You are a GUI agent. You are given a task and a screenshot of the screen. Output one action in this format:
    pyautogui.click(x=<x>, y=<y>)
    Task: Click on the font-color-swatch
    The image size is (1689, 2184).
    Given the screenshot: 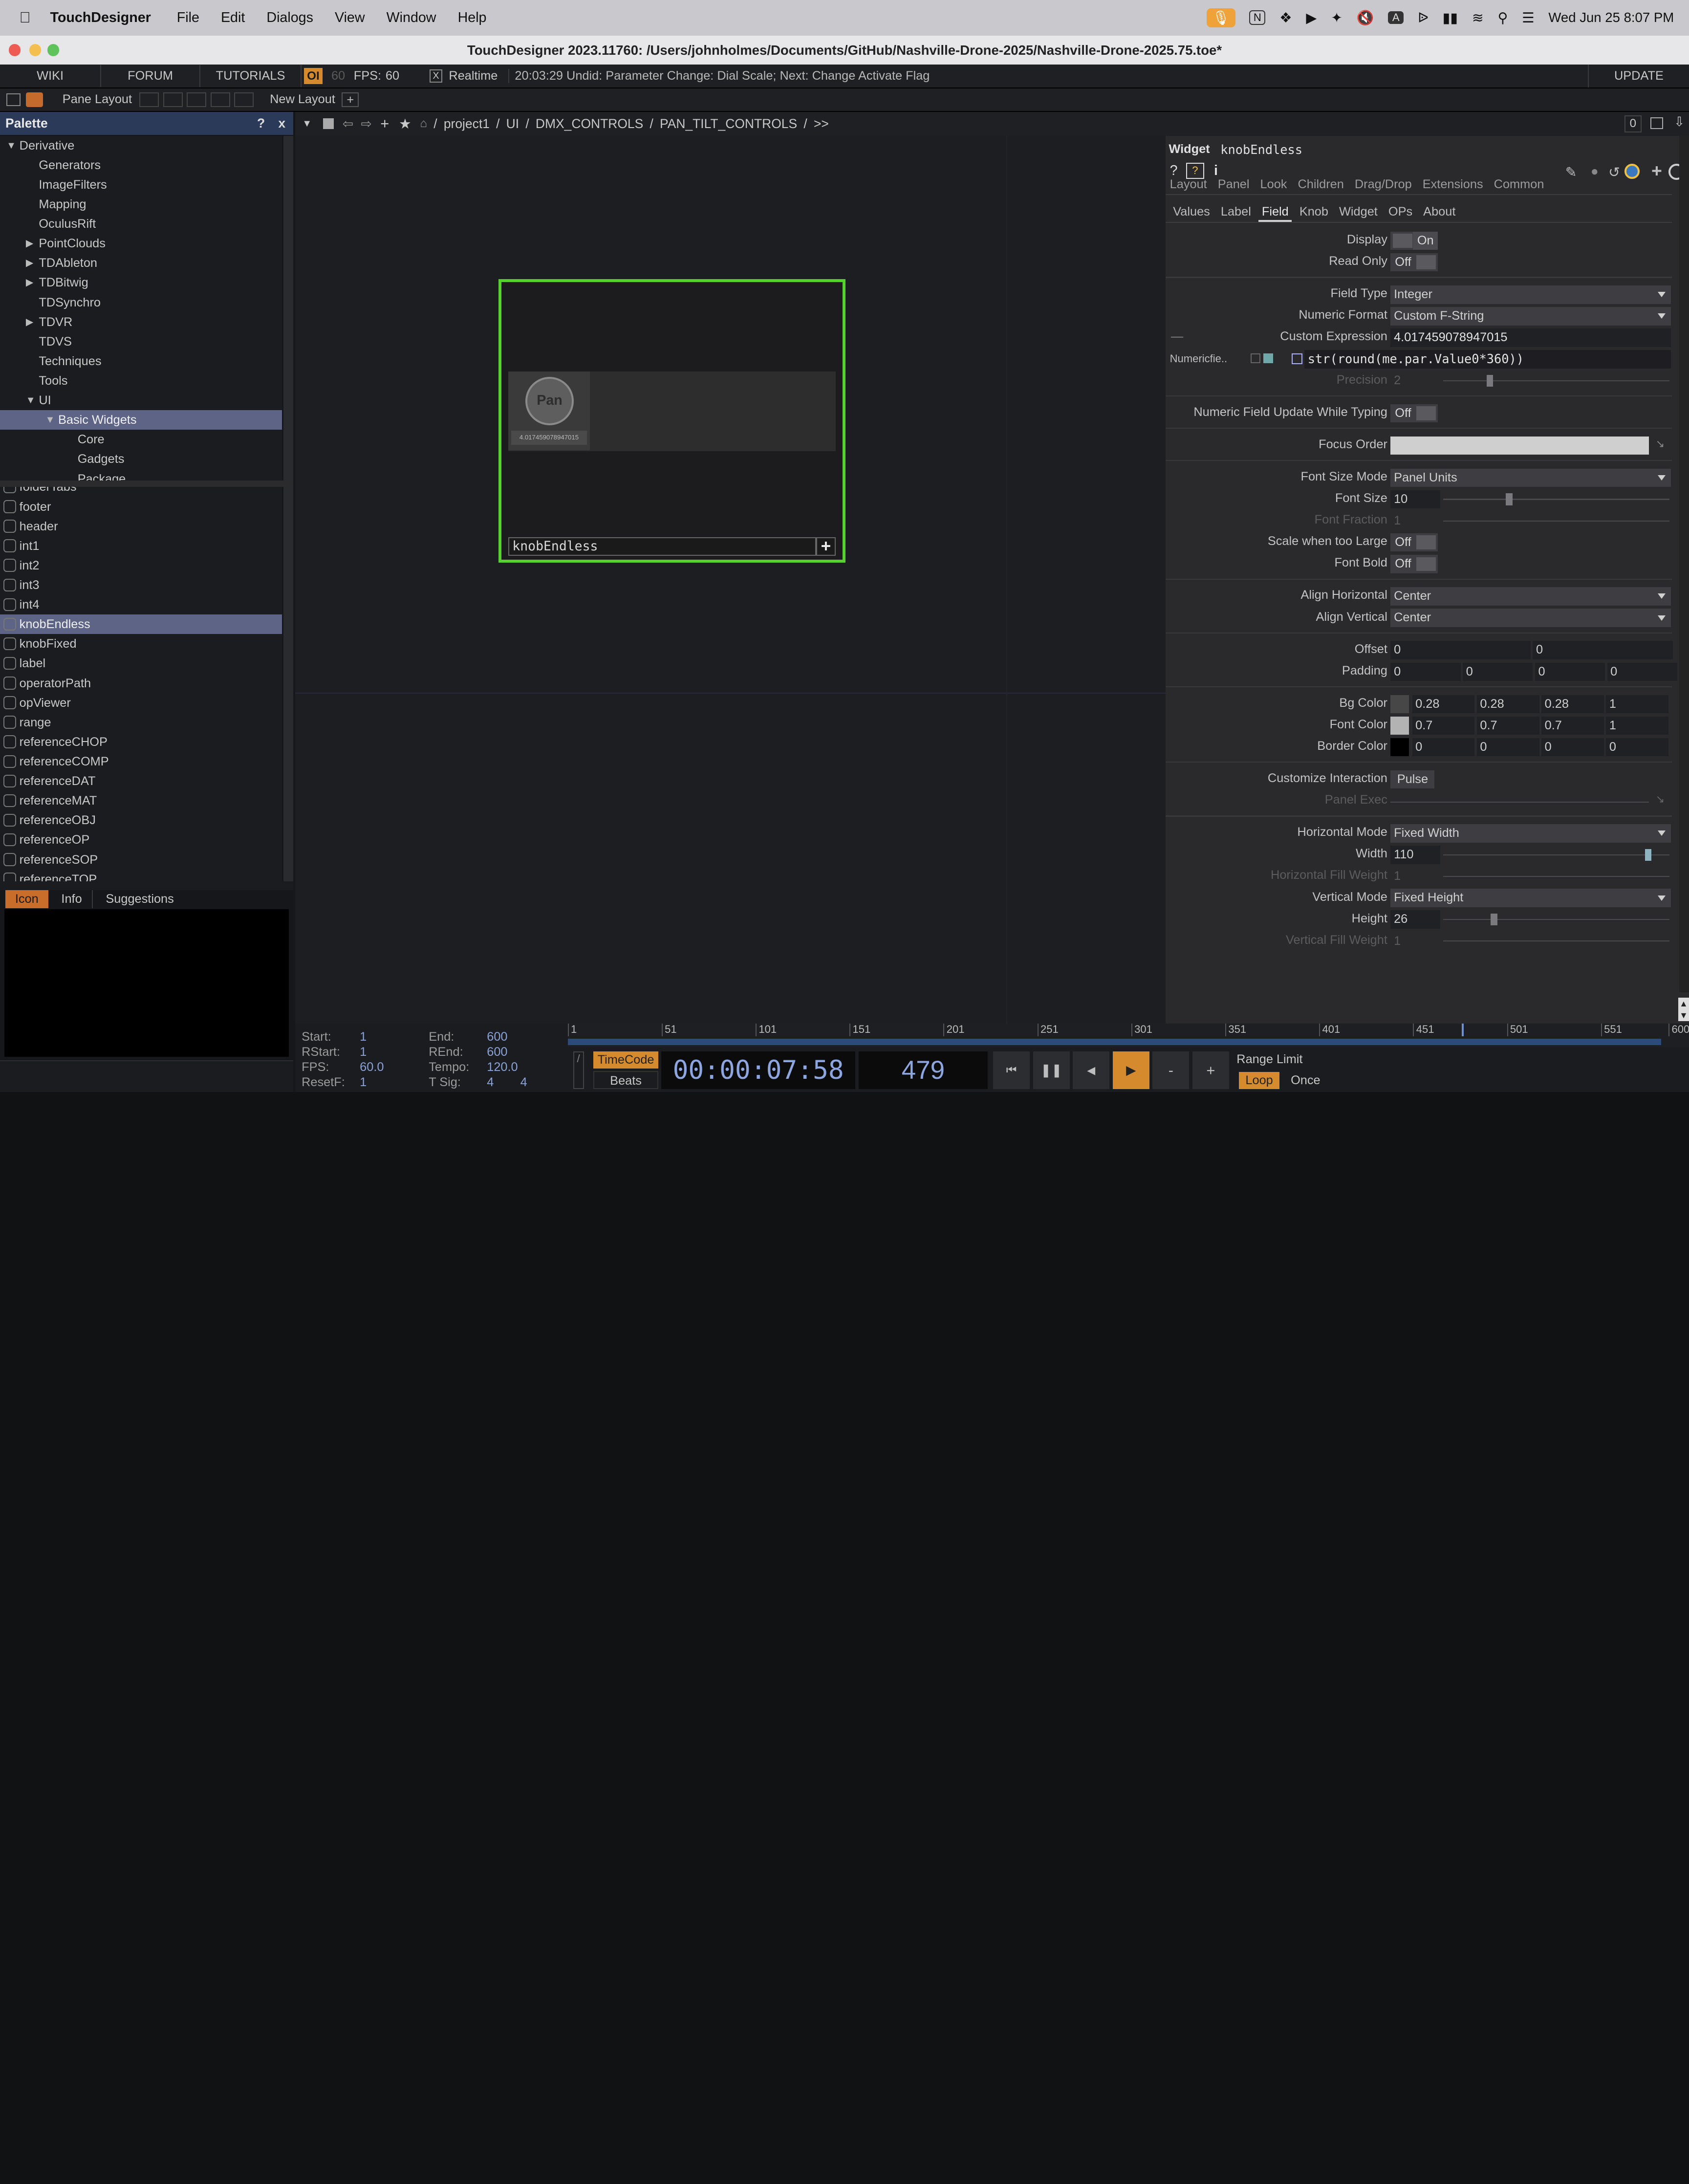 What is the action you would take?
    pyautogui.click(x=1399, y=725)
    